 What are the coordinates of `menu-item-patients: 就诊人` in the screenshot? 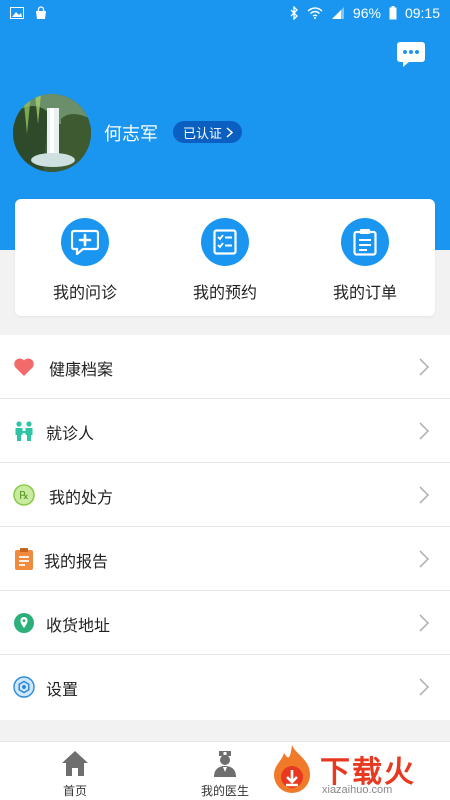 It's located at (225, 431).